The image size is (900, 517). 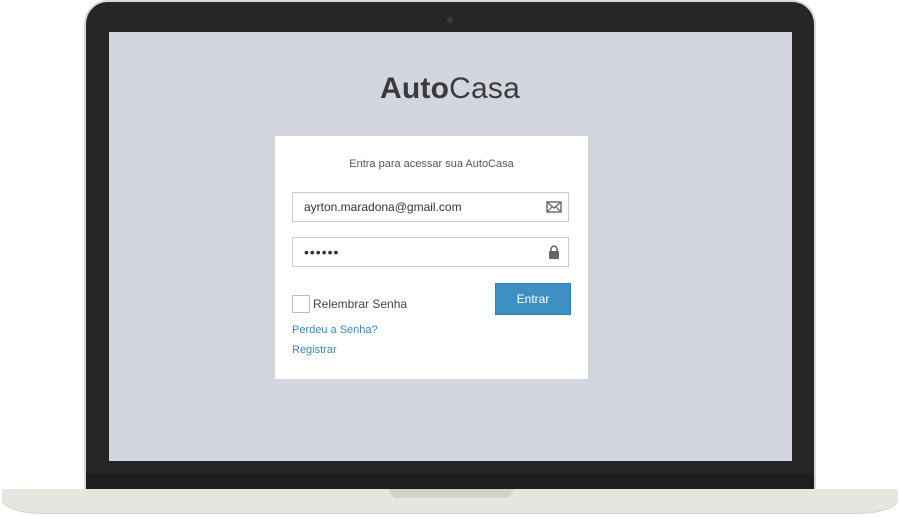 What do you see at coordinates (451, 493) in the screenshot?
I see `laptop-base-notch` at bounding box center [451, 493].